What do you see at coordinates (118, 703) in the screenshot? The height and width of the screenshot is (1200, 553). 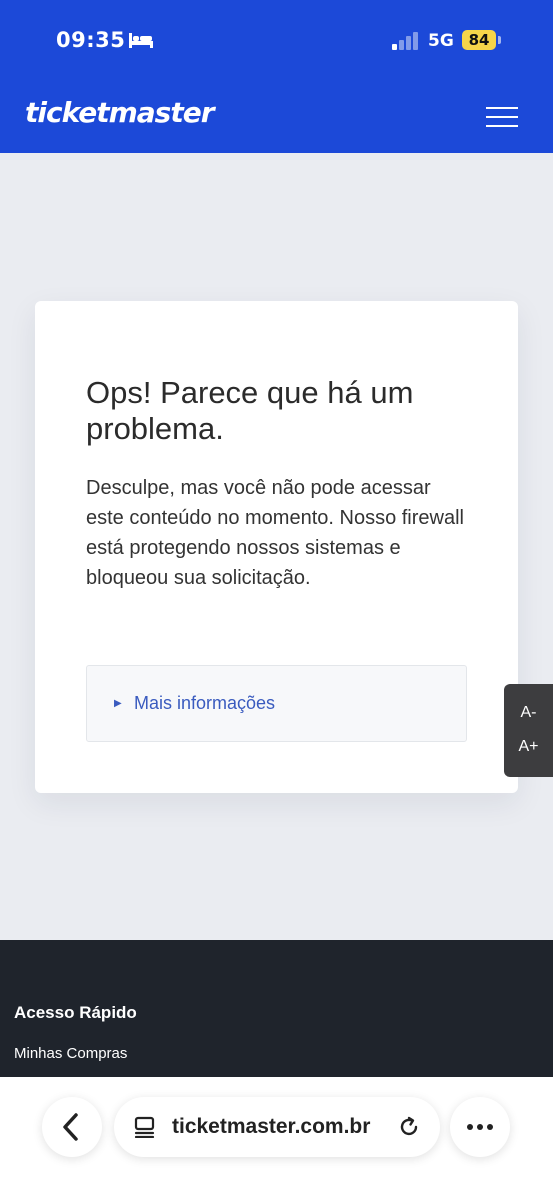 I see `triangle-right-icon: ▶` at bounding box center [118, 703].